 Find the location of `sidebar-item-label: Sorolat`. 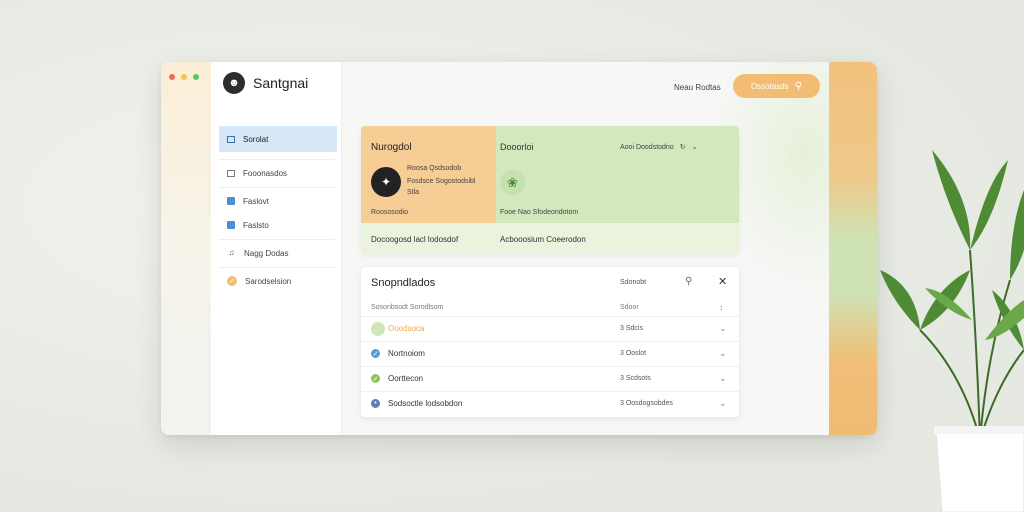

sidebar-item-label: Sorolat is located at coordinates (256, 139).